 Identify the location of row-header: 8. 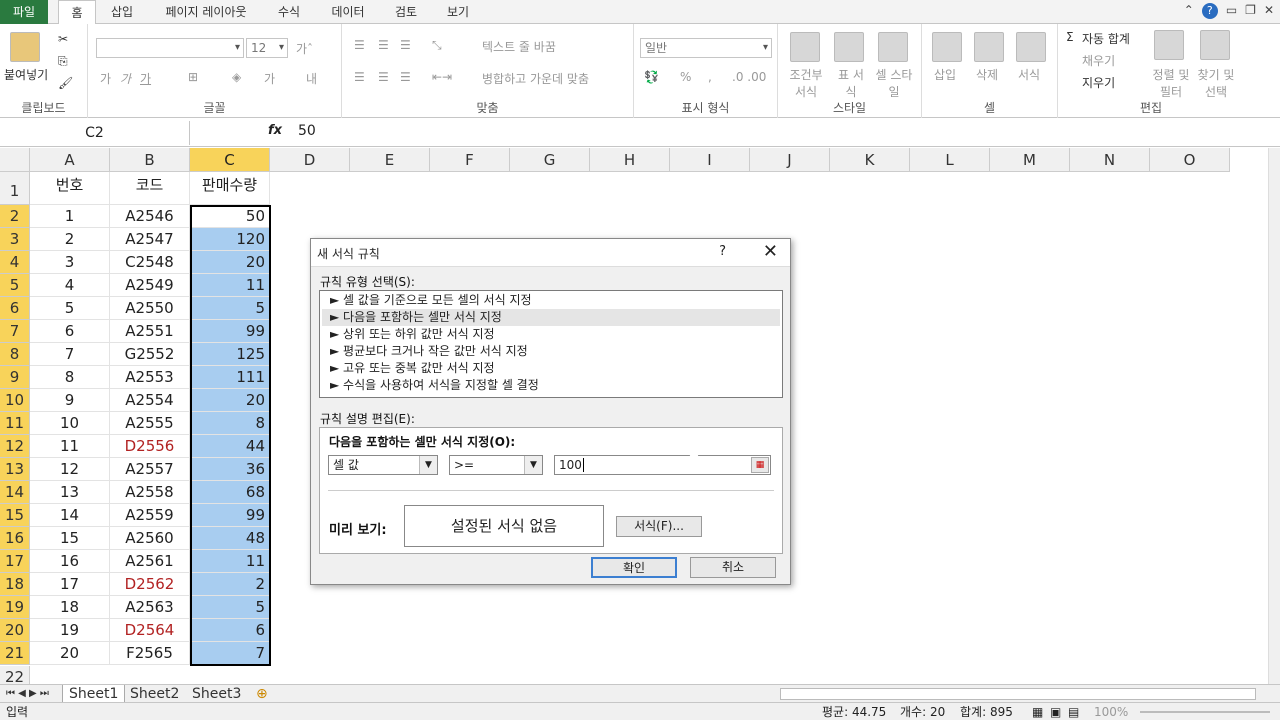
(15, 354).